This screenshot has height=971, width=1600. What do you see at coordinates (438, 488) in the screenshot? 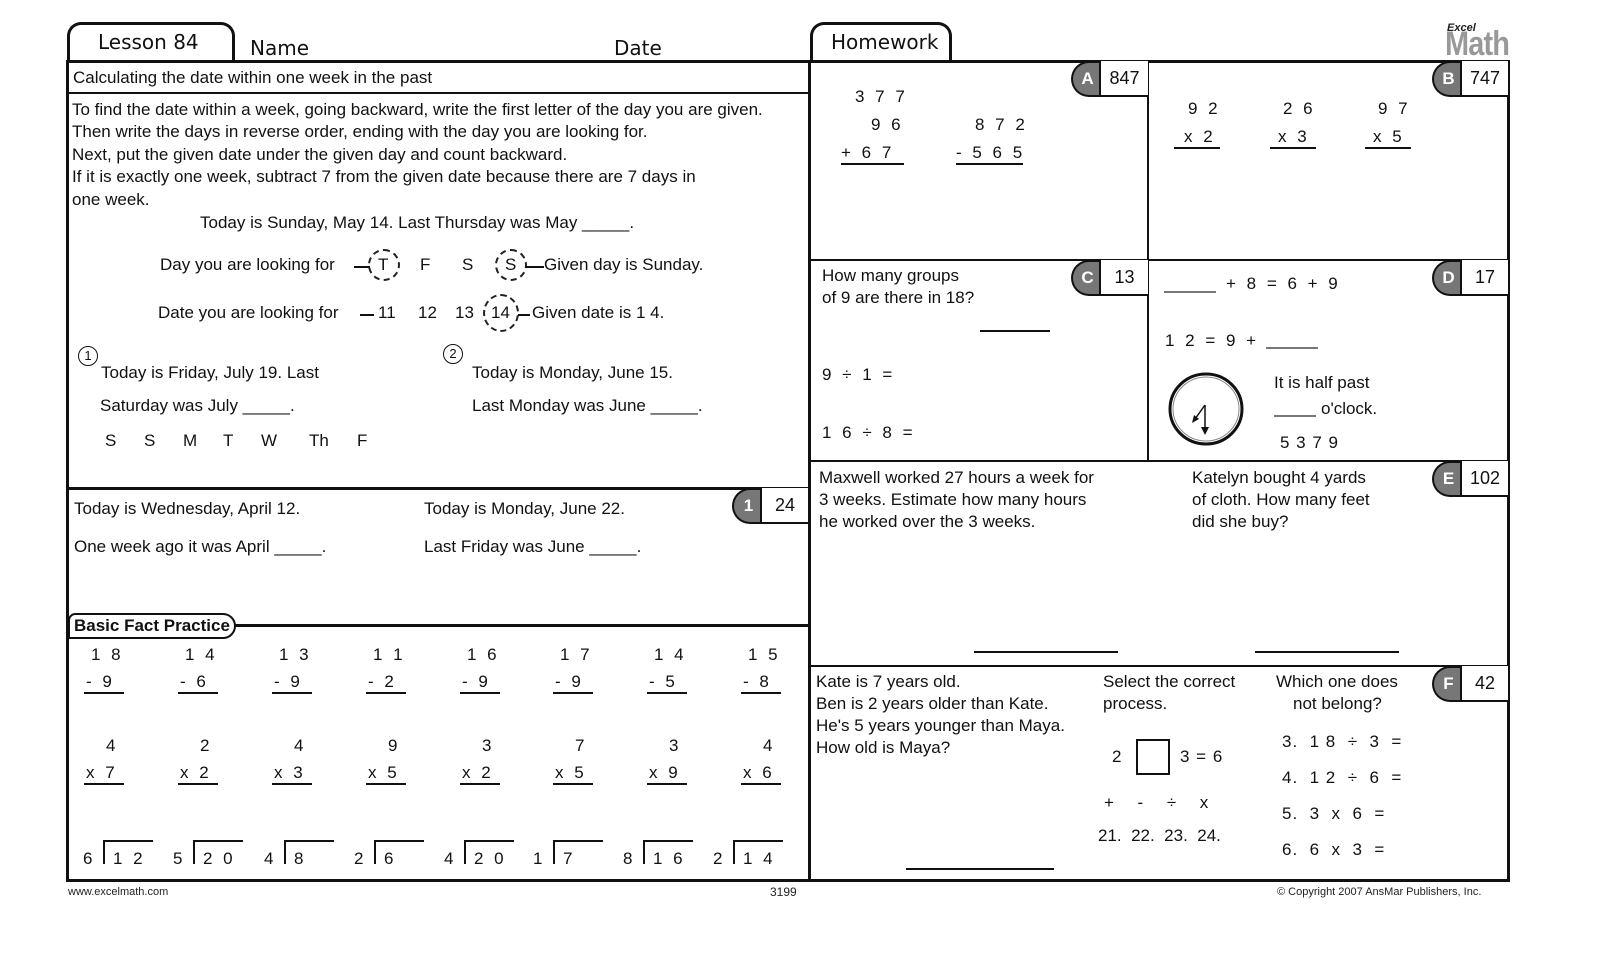
I see `section-divider` at bounding box center [438, 488].